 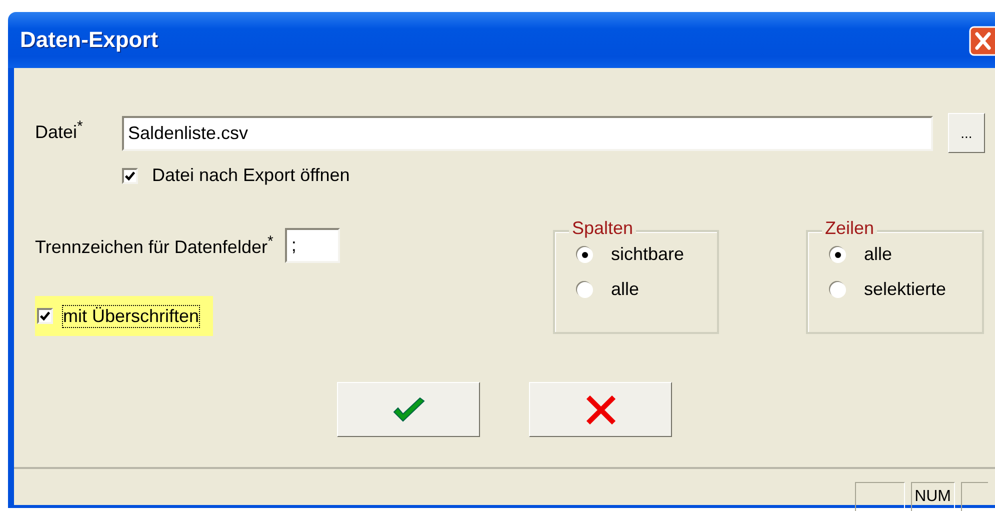 I want to click on cancel-button, so click(x=600, y=409).